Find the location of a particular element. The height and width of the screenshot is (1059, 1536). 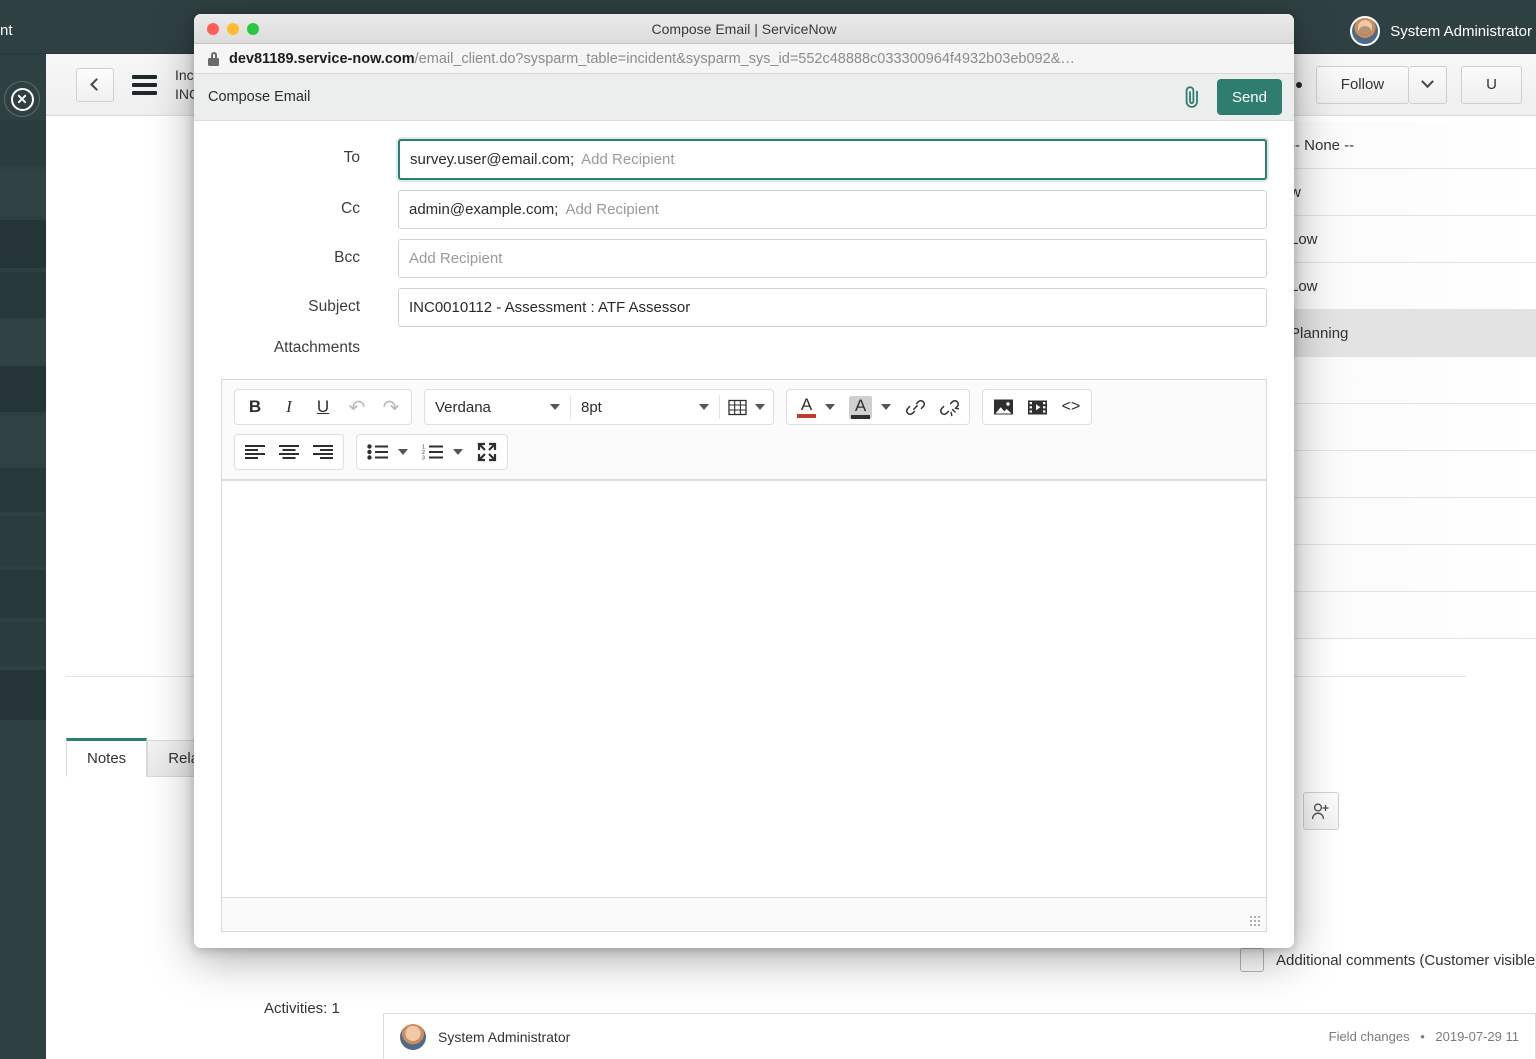

insert-video-button is located at coordinates (1037, 407).